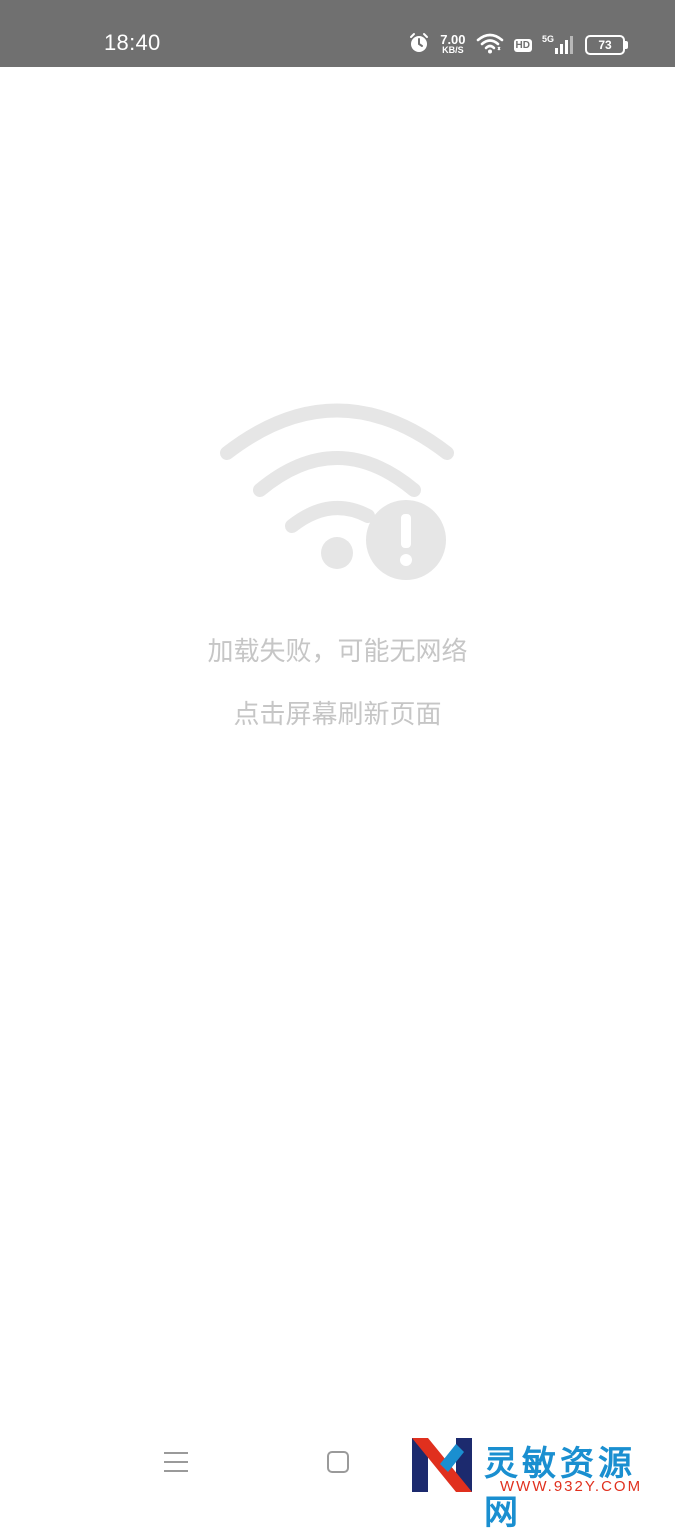  I want to click on wifi-error-icon, so click(337, 491).